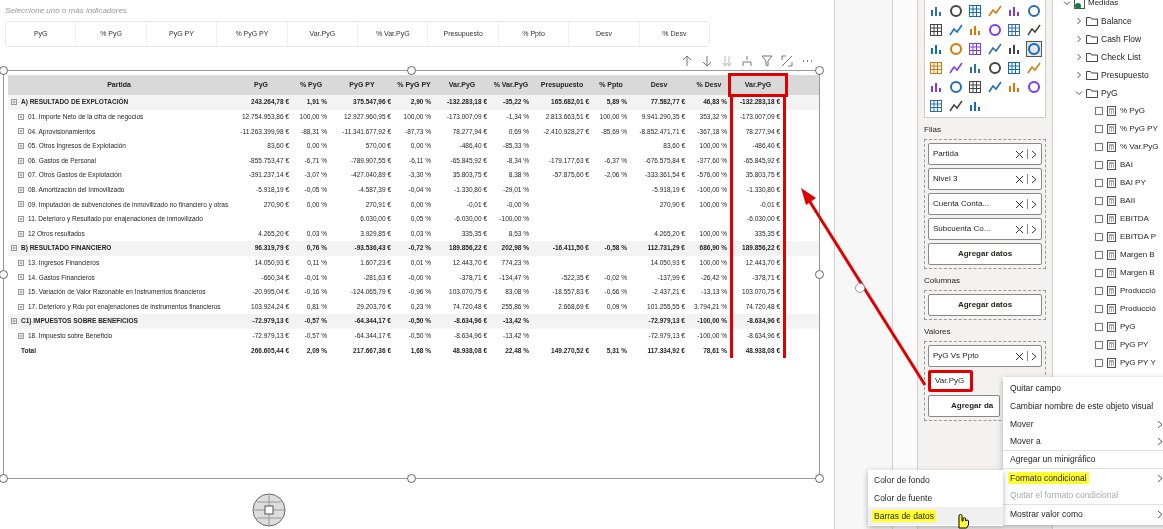  What do you see at coordinates (1128, 327) in the screenshot?
I see `field-name: PyG` at bounding box center [1128, 327].